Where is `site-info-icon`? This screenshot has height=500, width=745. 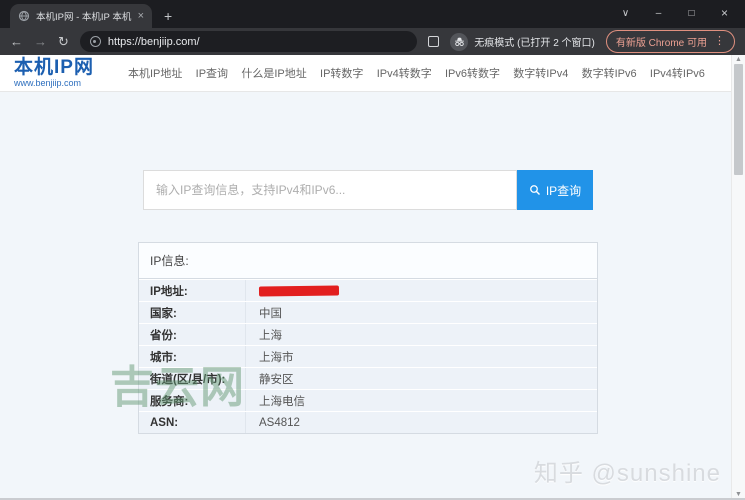 site-info-icon is located at coordinates (95, 41).